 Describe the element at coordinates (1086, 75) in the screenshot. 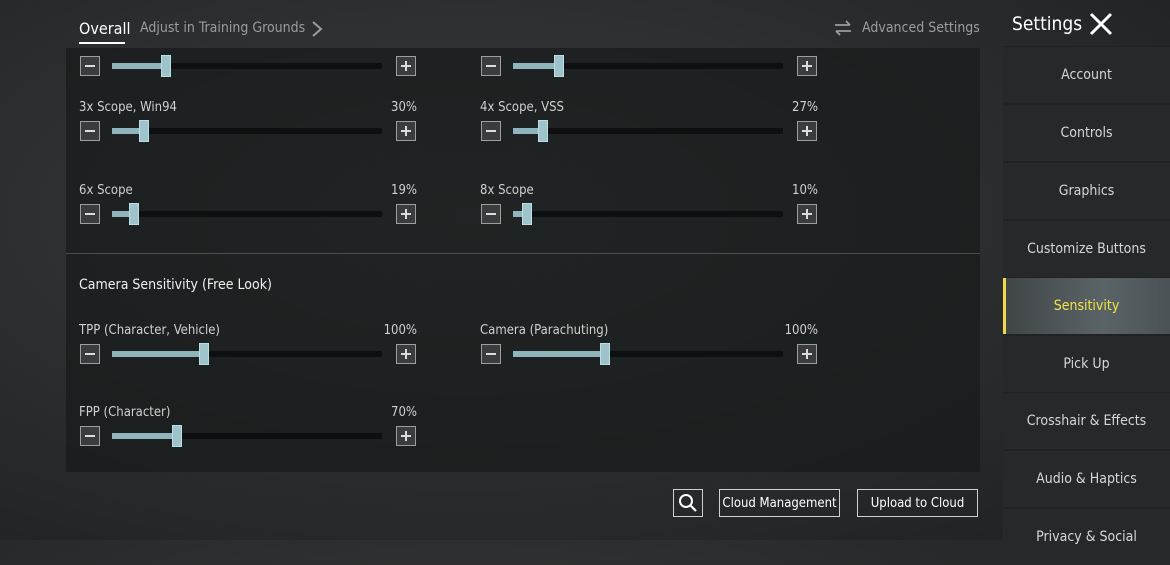

I see `sidebar-item-account: Account` at that location.